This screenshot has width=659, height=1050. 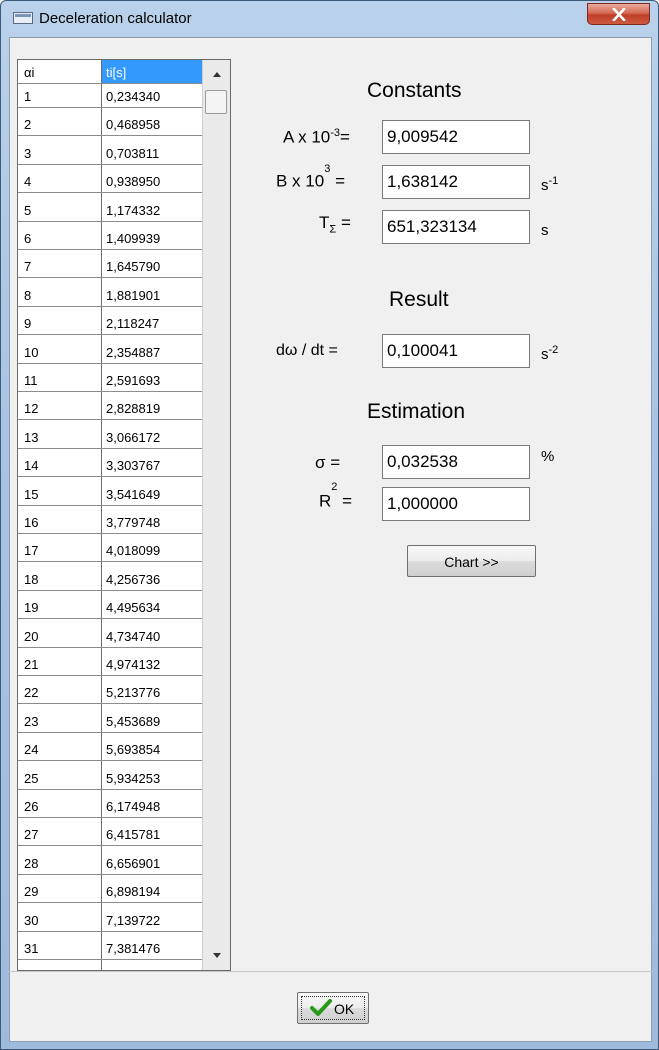 What do you see at coordinates (456, 462) in the screenshot?
I see `sigma-value-field: 0,032538` at bounding box center [456, 462].